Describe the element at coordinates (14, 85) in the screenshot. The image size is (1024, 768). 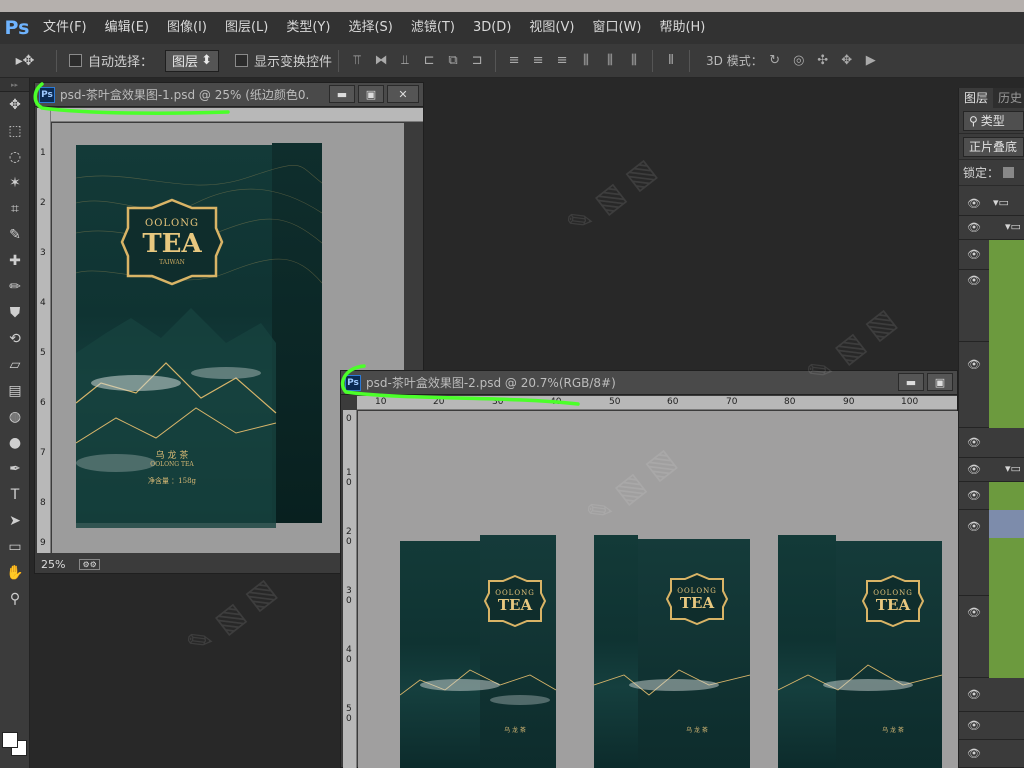
I see `toolbox-grip: ▸▸` at that location.